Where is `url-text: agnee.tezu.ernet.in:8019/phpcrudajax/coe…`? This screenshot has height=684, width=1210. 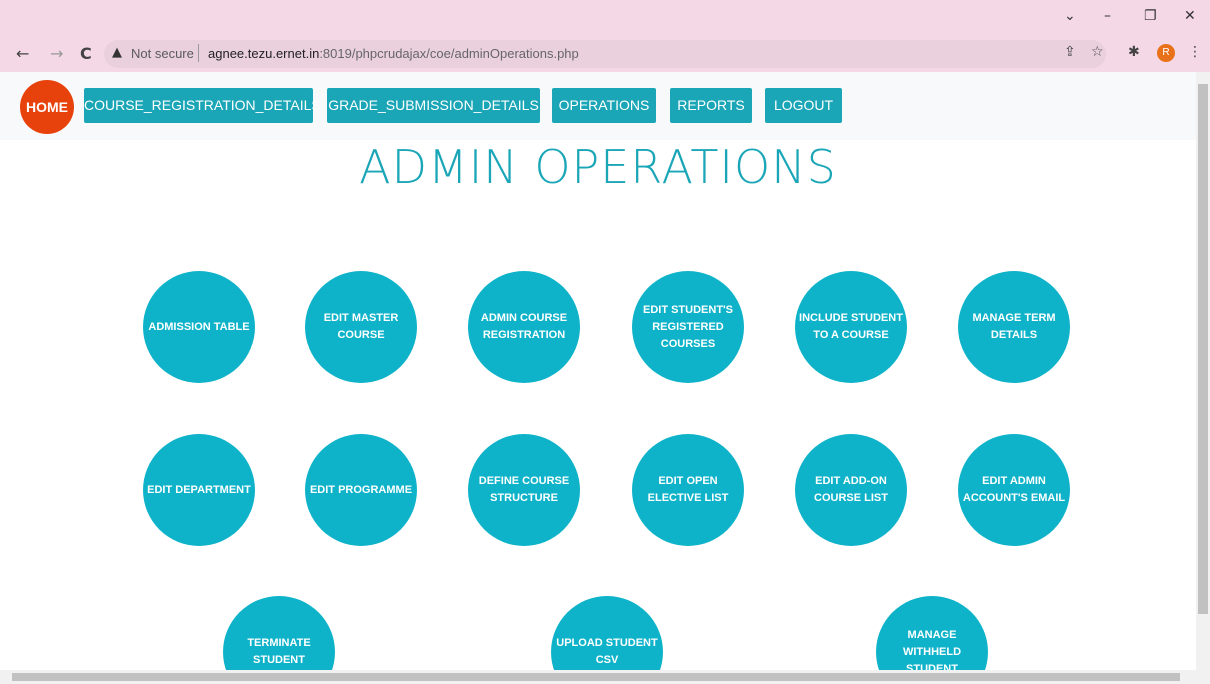
url-text: agnee.tezu.ernet.in:8019/phpcrudajax/coe… is located at coordinates (393, 53).